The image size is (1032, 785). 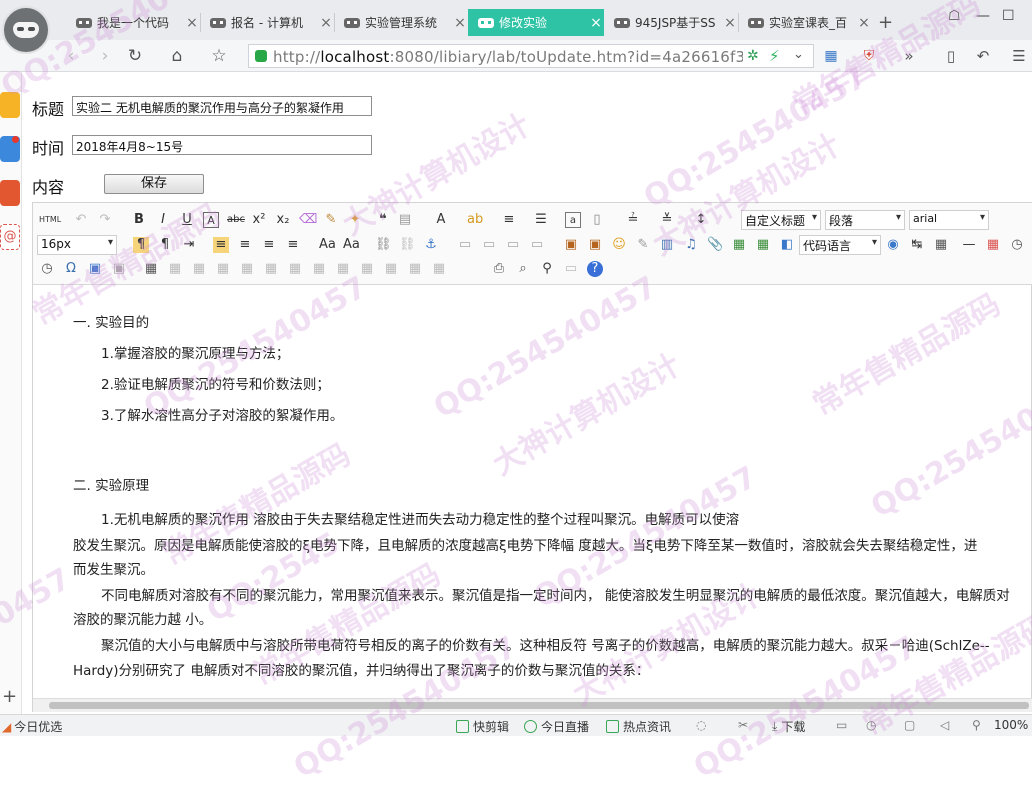 I want to click on template-icon: ▦, so click(x=941, y=245).